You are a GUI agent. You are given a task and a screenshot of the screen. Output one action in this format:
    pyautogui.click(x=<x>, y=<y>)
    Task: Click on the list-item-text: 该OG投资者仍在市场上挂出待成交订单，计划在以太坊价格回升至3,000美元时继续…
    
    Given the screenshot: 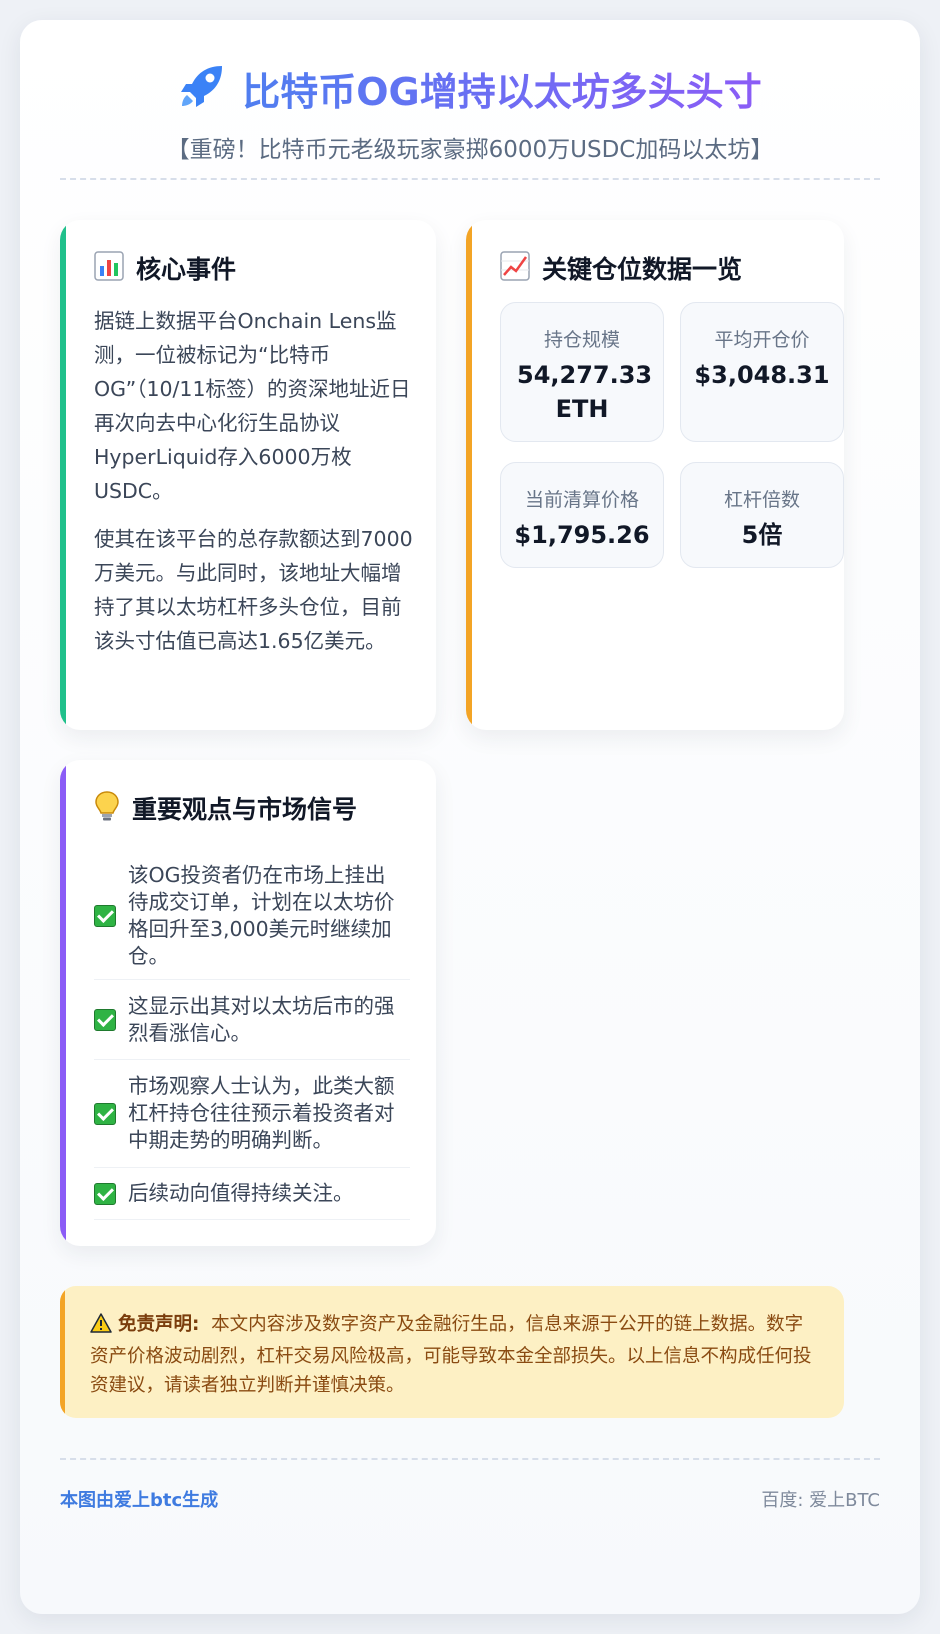 What is the action you would take?
    pyautogui.click(x=261, y=915)
    